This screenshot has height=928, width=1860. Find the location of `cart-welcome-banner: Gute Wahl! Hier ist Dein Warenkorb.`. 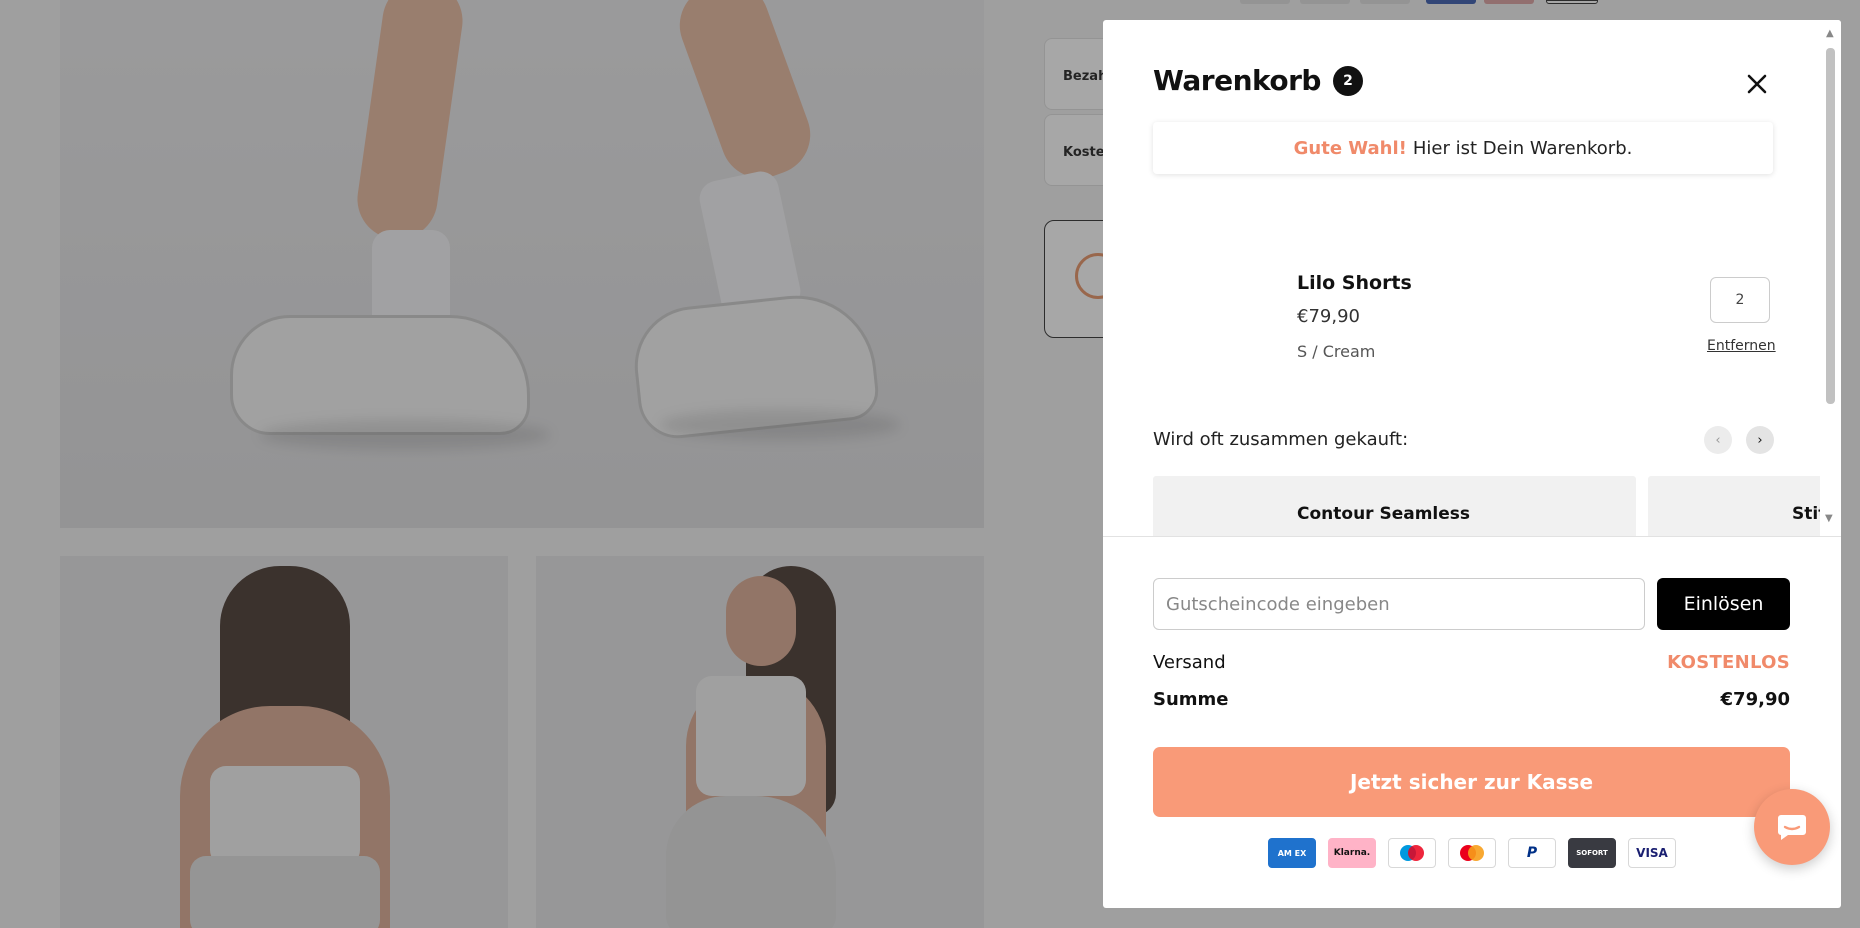

cart-welcome-banner: Gute Wahl! Hier ist Dein Warenkorb. is located at coordinates (1463, 148).